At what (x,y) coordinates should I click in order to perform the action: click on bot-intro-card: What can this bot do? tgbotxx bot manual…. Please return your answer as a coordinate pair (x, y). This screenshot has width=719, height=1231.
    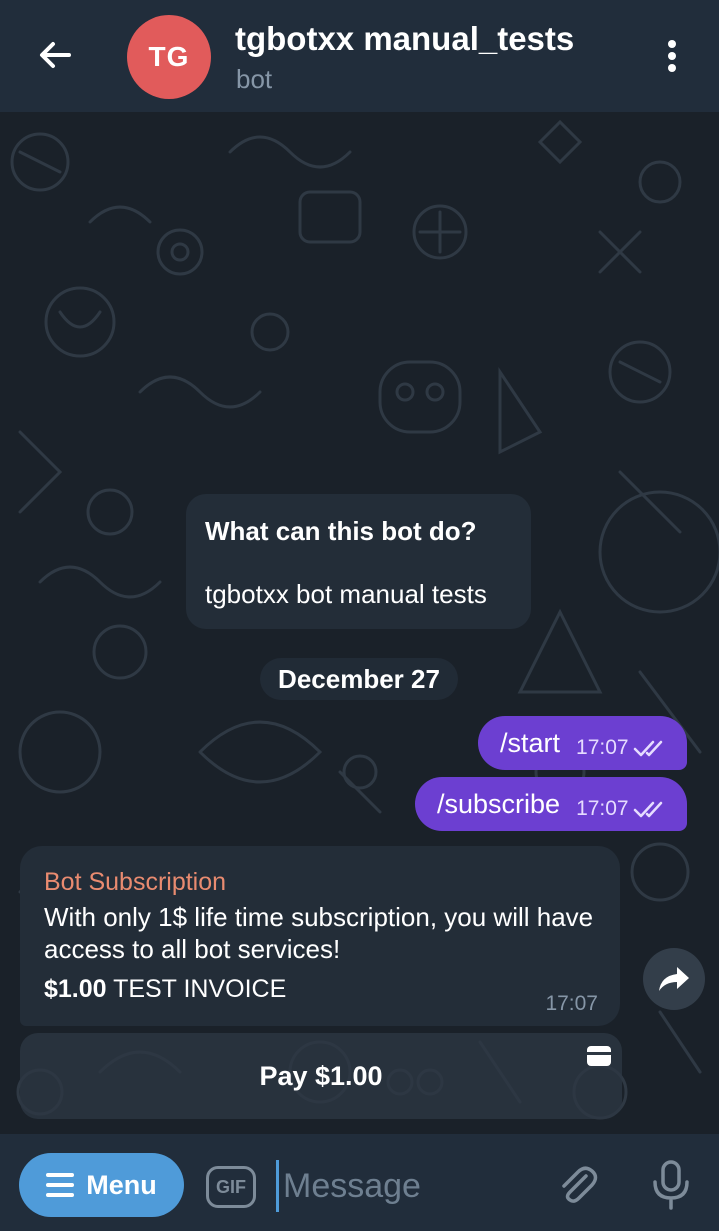
    Looking at the image, I should click on (358, 561).